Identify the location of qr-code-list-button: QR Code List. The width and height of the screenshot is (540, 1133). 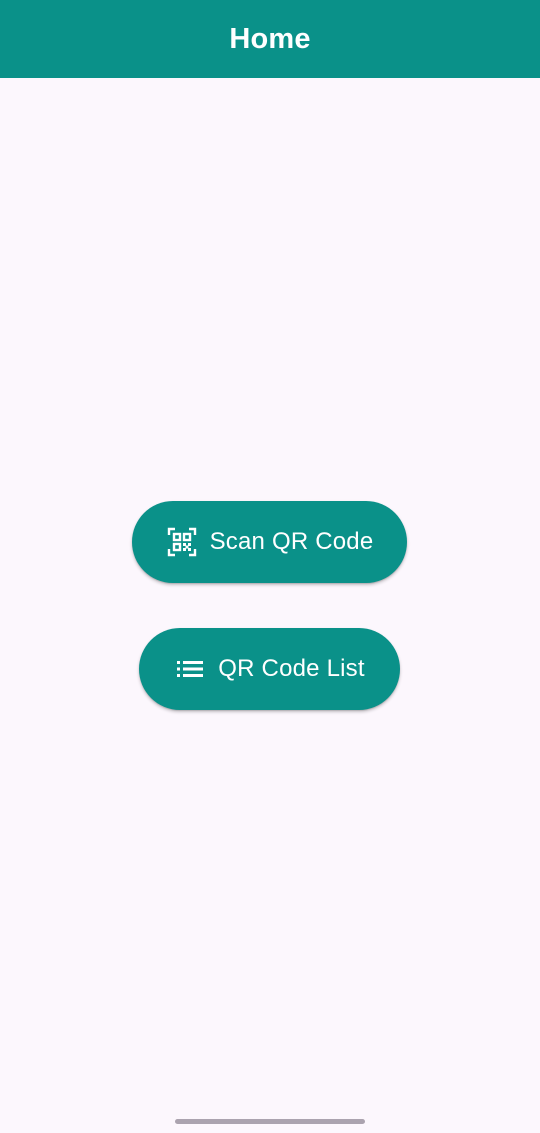
(269, 669).